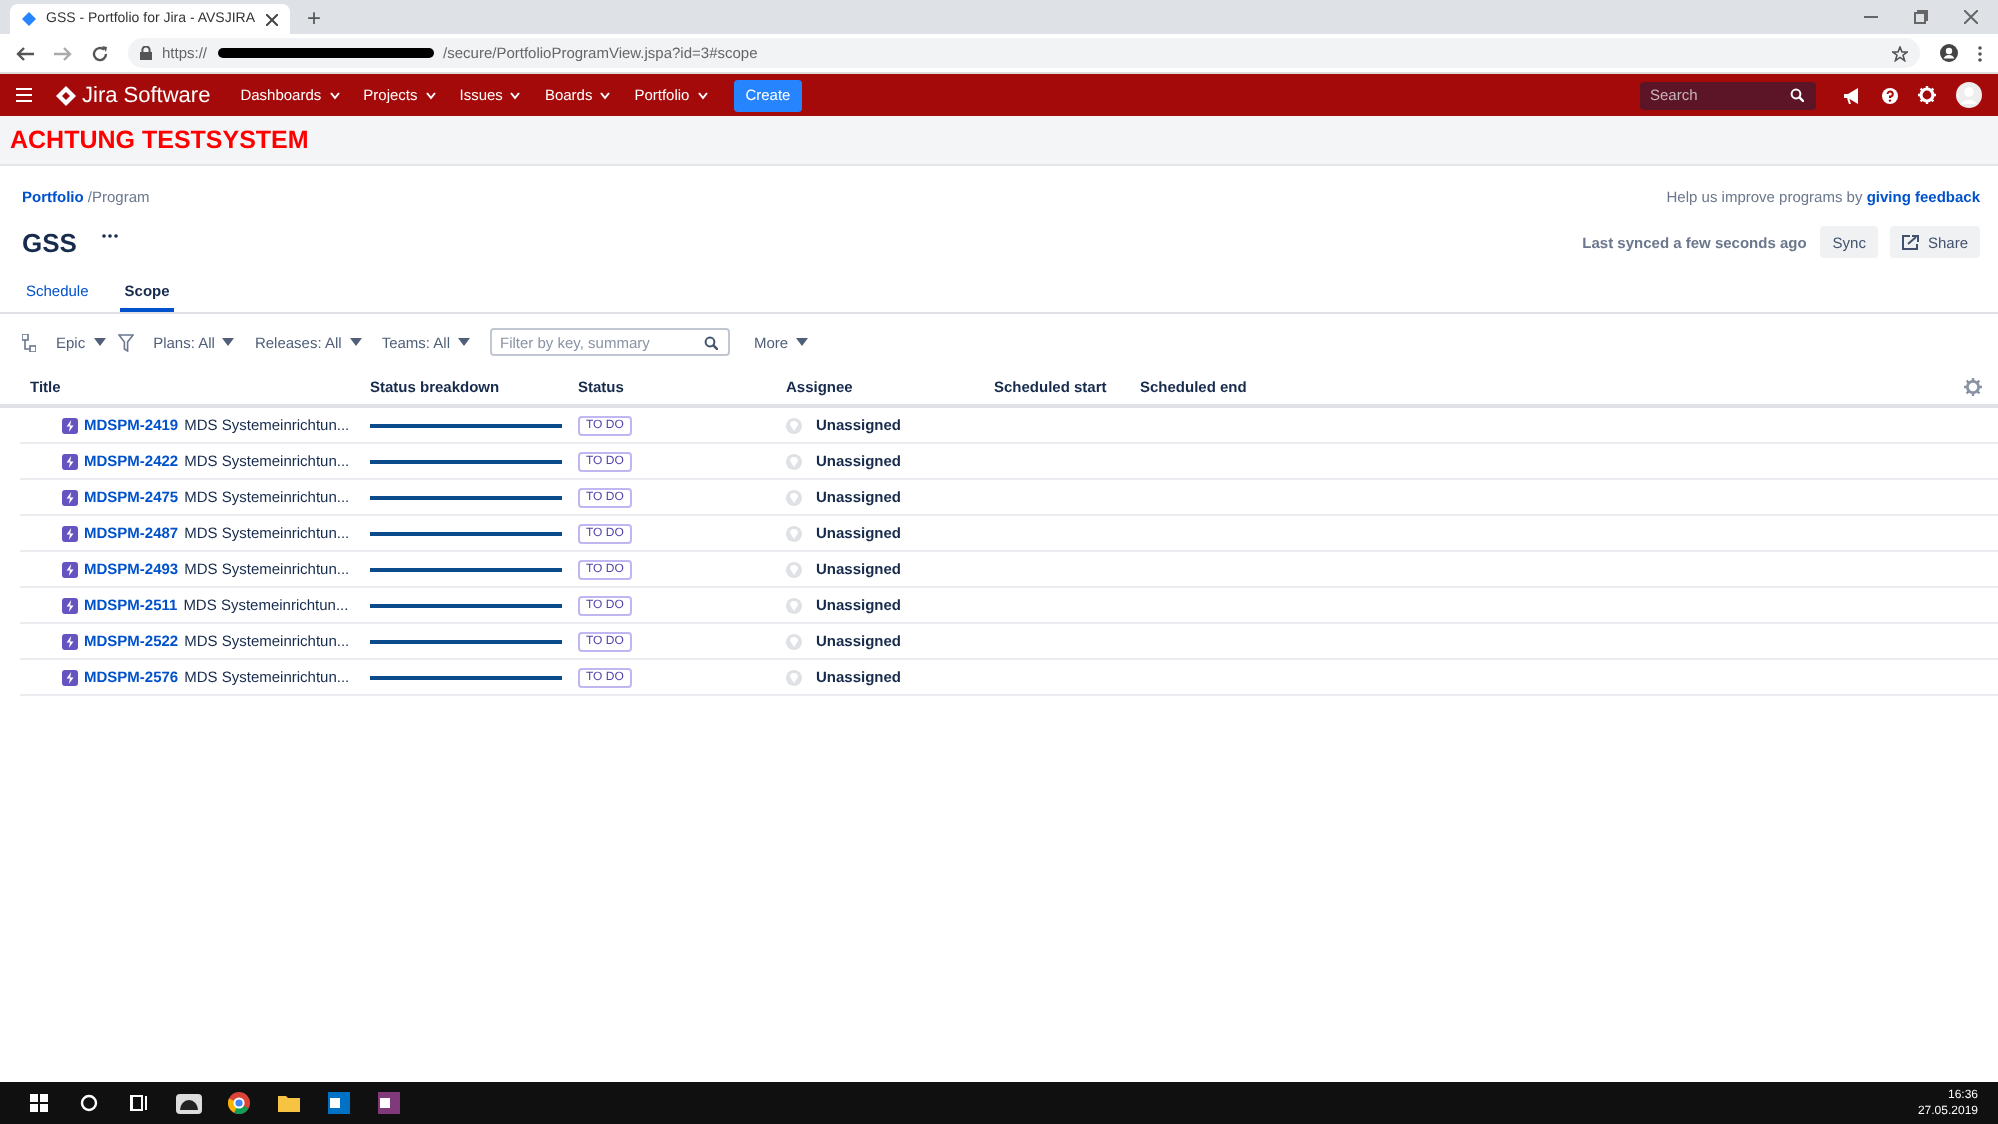  Describe the element at coordinates (89, 1103) in the screenshot. I see `search-circle-icon` at that location.